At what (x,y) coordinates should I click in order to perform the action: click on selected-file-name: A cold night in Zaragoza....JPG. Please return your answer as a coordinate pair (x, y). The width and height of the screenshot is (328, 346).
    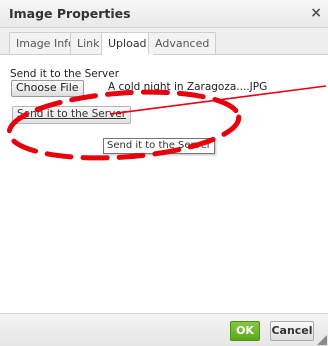
    Looking at the image, I should click on (188, 87).